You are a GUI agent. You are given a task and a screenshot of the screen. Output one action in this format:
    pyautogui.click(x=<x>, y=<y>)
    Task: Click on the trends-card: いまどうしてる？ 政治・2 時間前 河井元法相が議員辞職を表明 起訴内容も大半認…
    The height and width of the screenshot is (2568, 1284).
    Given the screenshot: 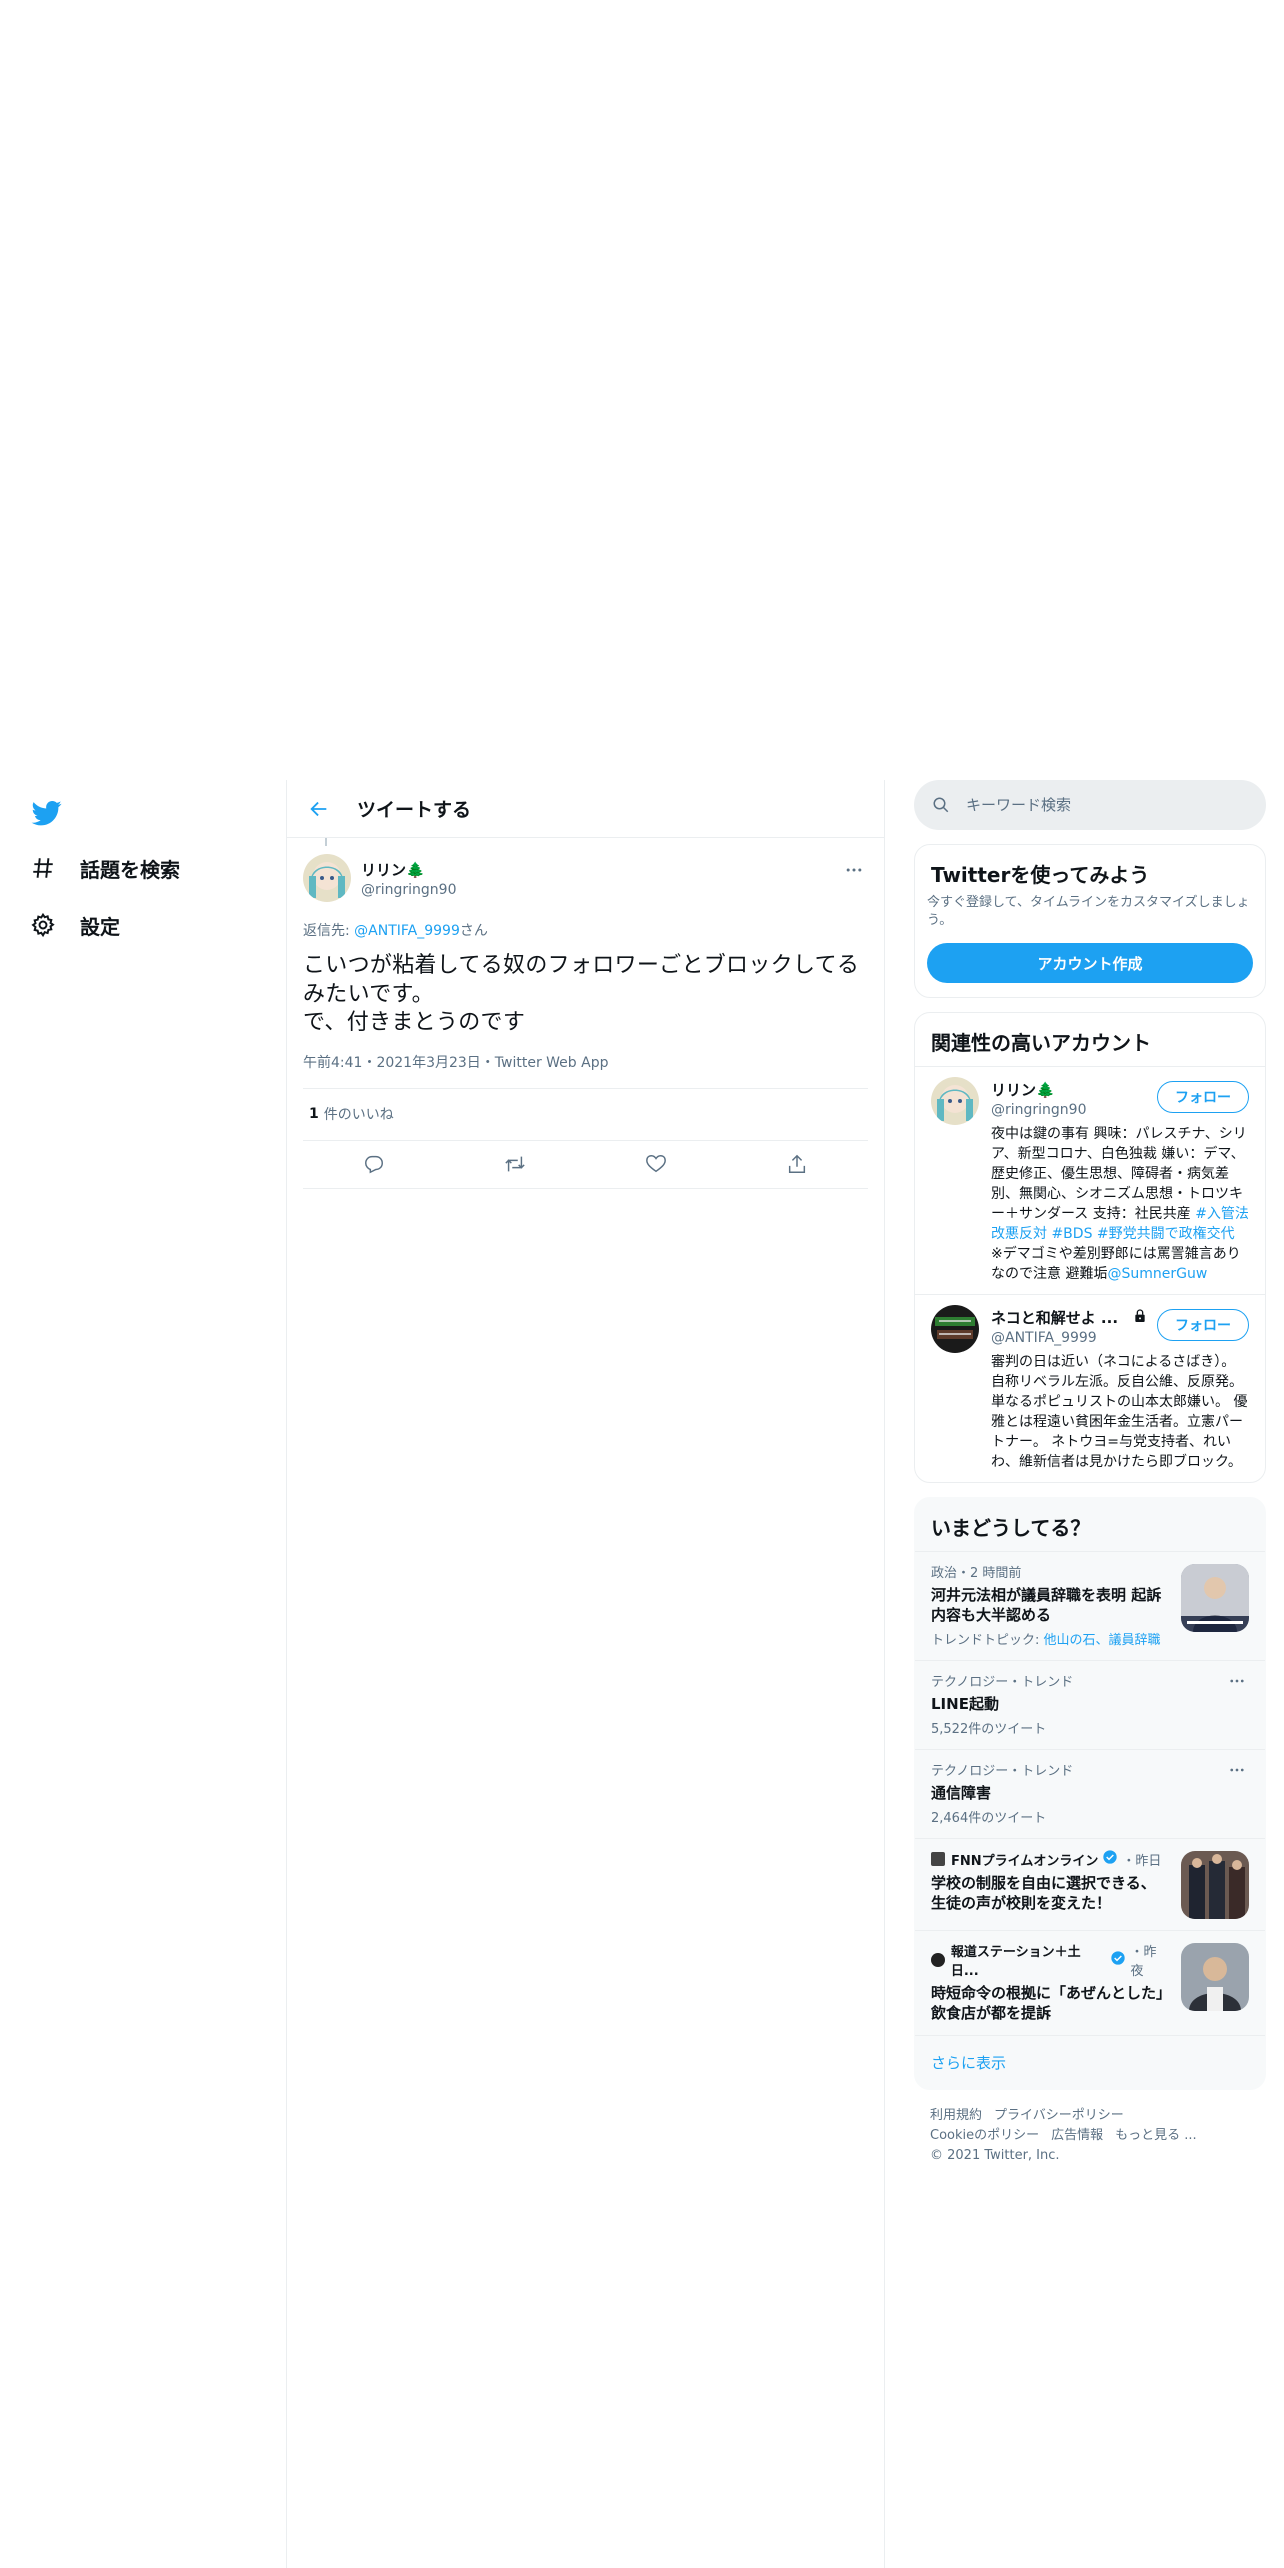 What is the action you would take?
    pyautogui.click(x=1090, y=1794)
    